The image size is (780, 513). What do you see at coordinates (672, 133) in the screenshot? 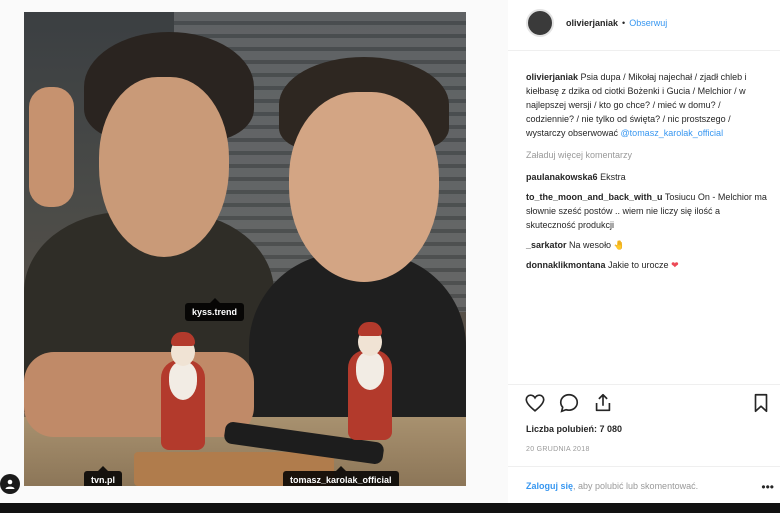
I see `caption-mention: @tomasz_karolak_official` at bounding box center [672, 133].